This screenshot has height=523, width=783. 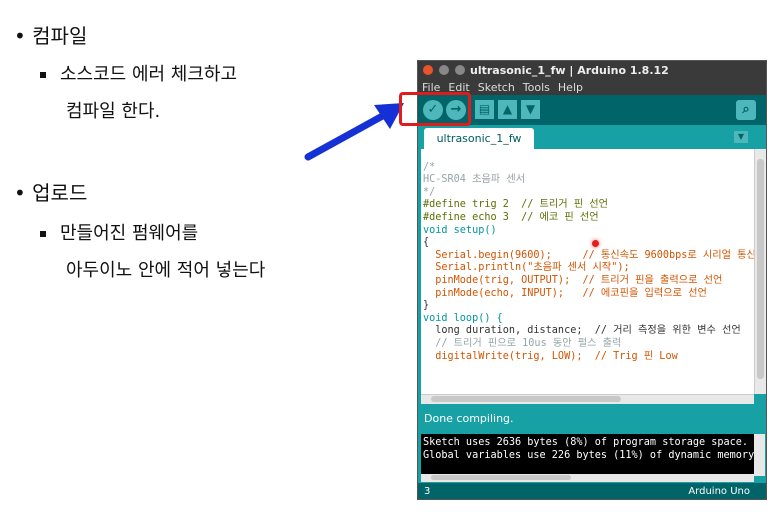 What do you see at coordinates (522, 343) in the screenshot?
I see `code-line: // 트리거 핀으로 10us 동안 펄스 출력` at bounding box center [522, 343].